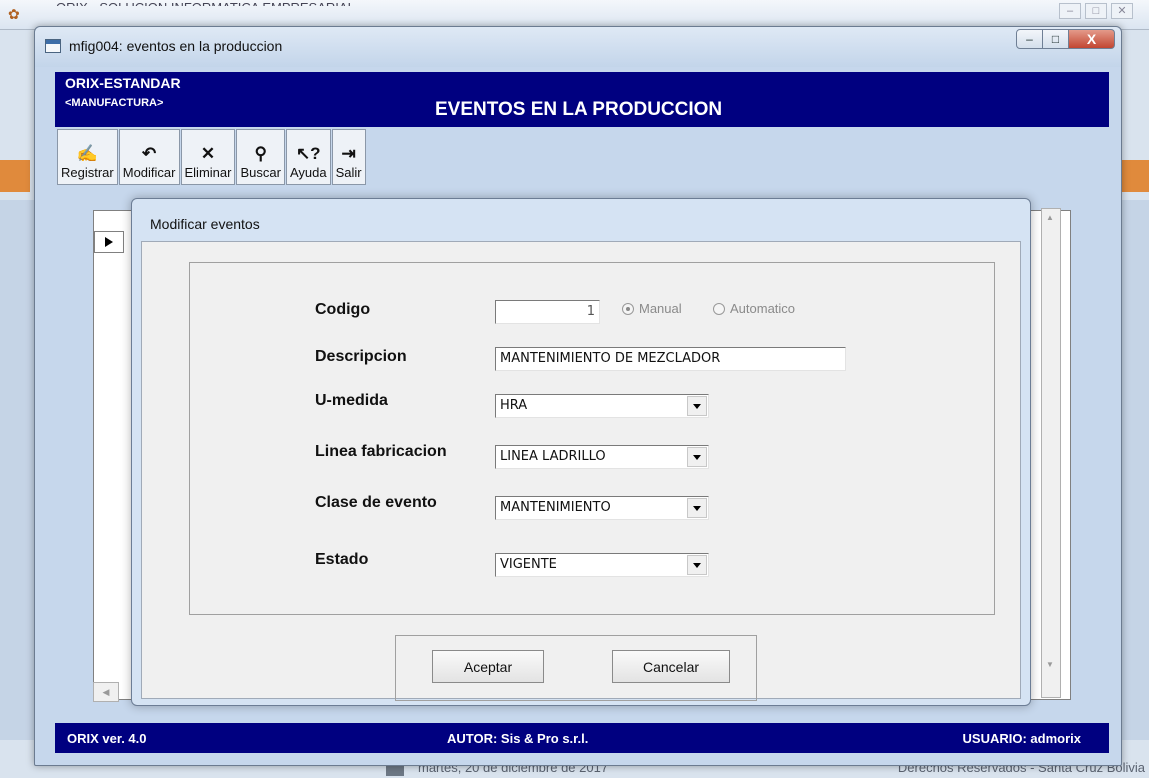 This screenshot has height=778, width=1149. What do you see at coordinates (671, 666) in the screenshot?
I see `cancelar-button: Cancelar` at bounding box center [671, 666].